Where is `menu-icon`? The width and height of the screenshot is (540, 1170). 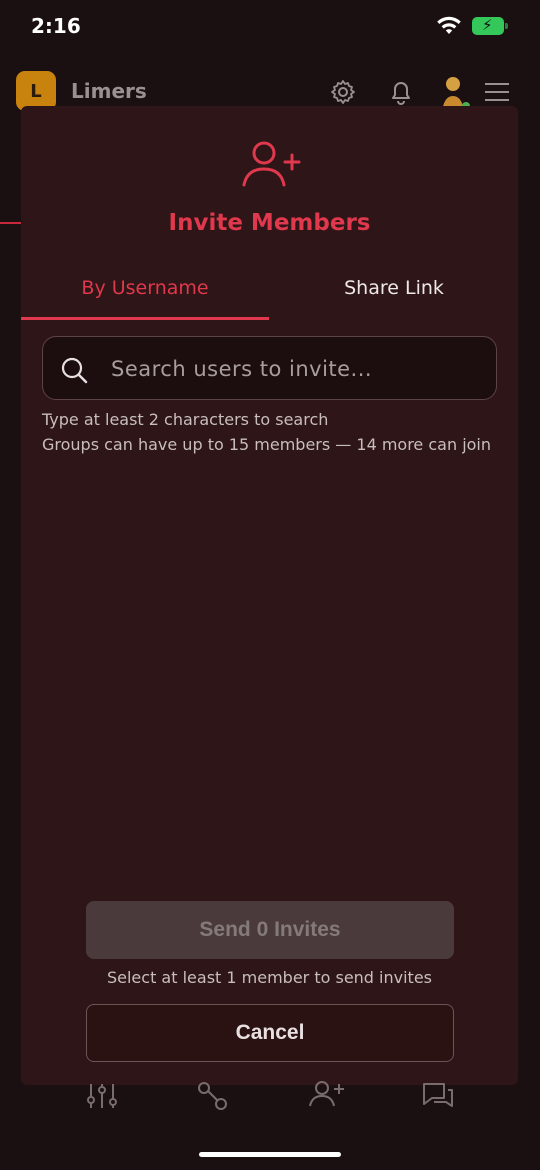
menu-icon is located at coordinates (497, 92).